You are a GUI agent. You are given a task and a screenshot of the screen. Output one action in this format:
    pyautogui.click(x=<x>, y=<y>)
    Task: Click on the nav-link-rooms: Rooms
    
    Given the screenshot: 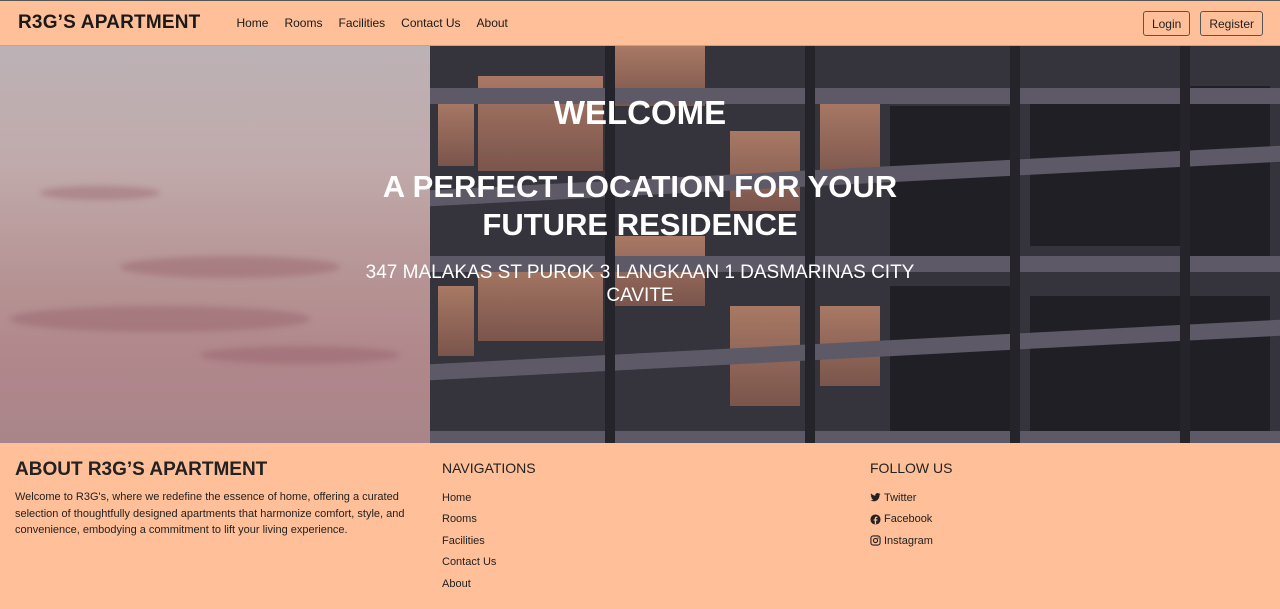 What is the action you would take?
    pyautogui.click(x=303, y=23)
    